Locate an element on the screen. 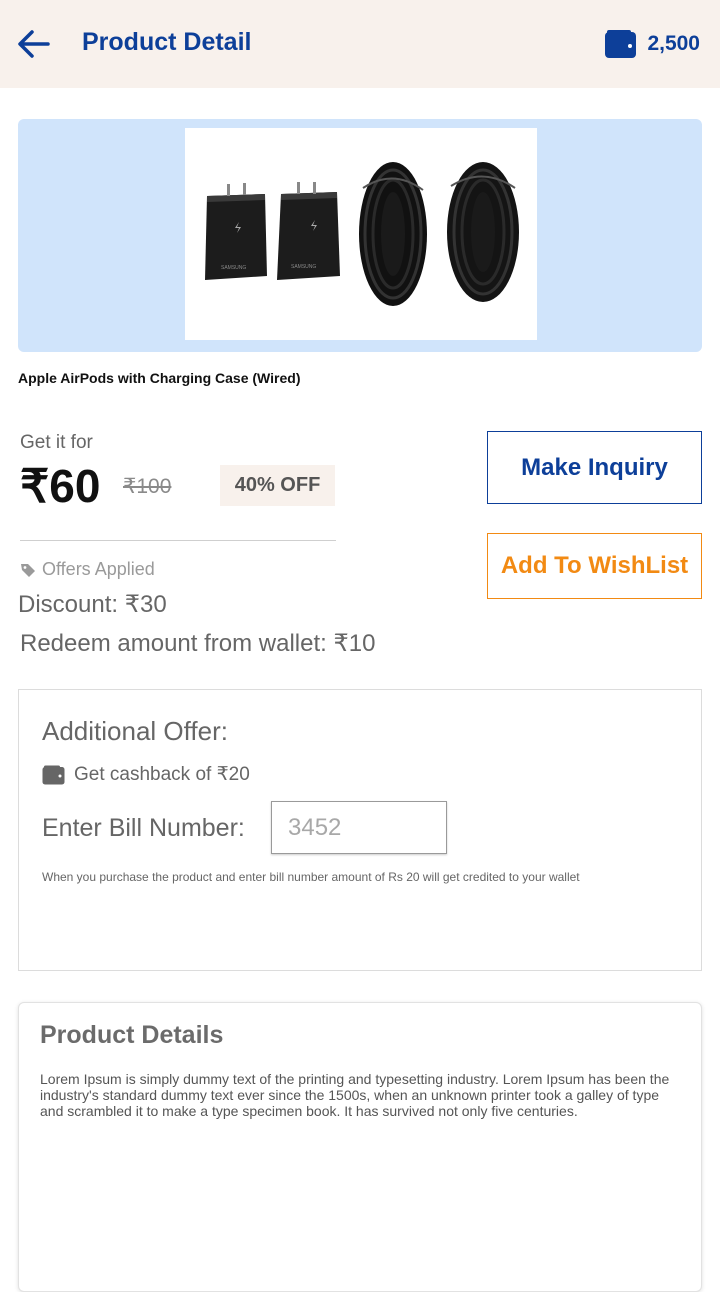 The image size is (720, 1292). current-price: ₹60 is located at coordinates (60, 486).